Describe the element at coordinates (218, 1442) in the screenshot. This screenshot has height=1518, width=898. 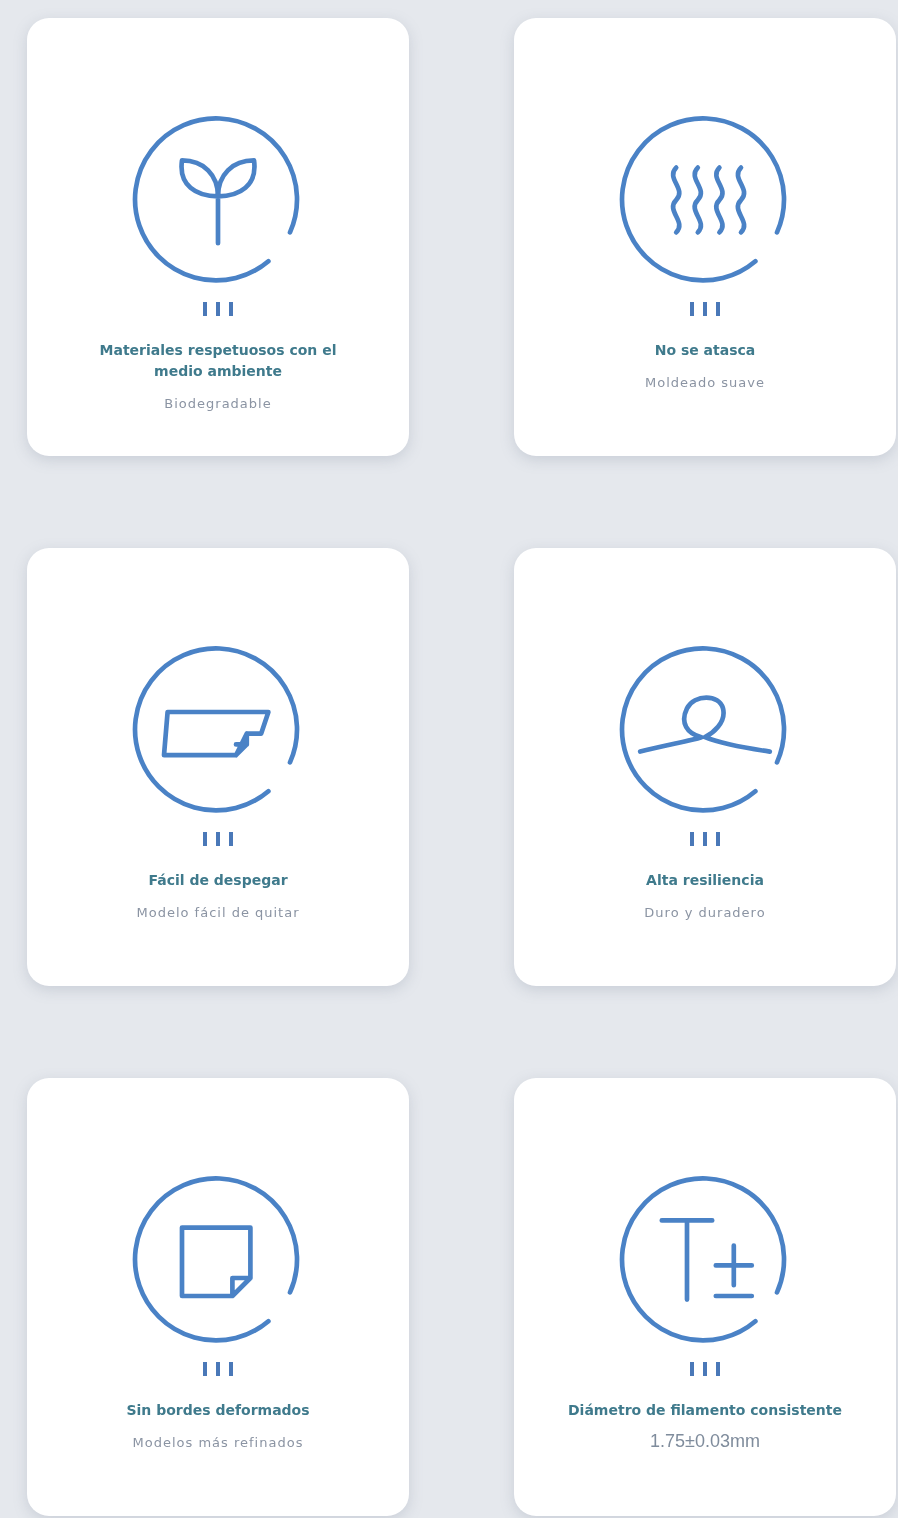
I see `feature-subtitle: Modelos más refinados` at that location.